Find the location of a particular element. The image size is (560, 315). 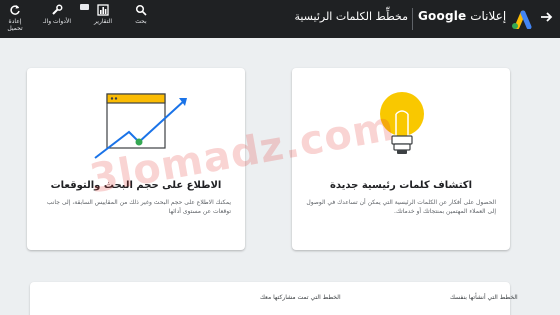

search-icon is located at coordinates (141, 10).